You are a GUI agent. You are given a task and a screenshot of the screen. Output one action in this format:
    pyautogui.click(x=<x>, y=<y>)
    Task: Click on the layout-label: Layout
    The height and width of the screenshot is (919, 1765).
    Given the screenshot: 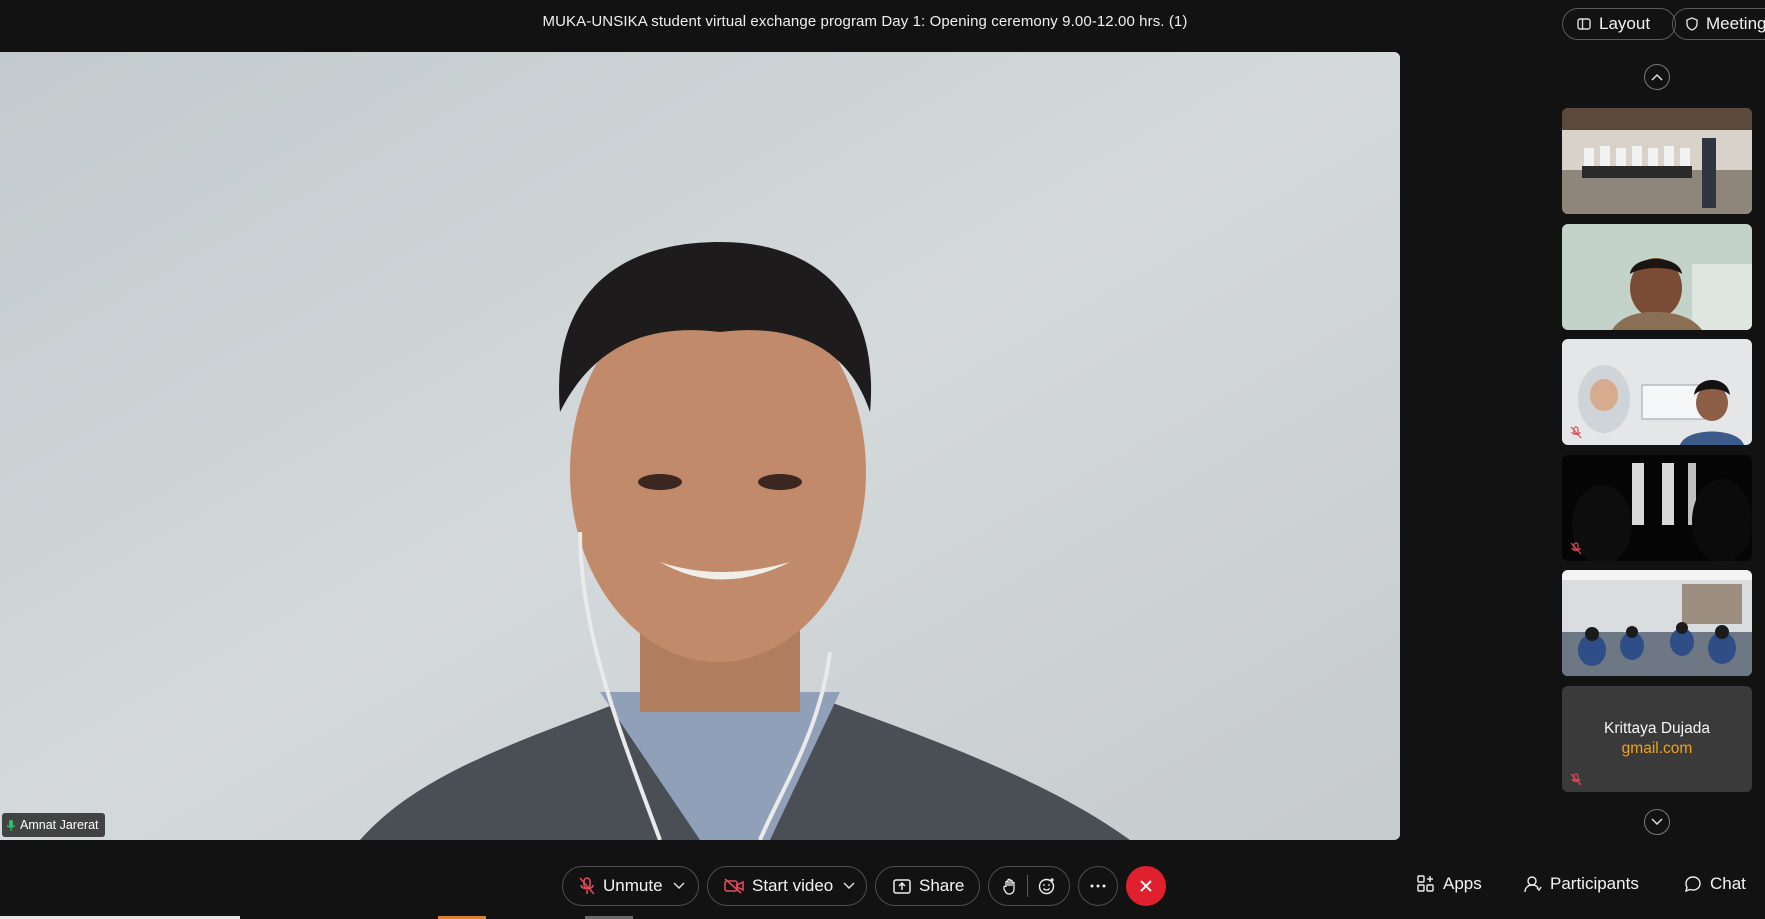 What is the action you would take?
    pyautogui.click(x=1625, y=23)
    